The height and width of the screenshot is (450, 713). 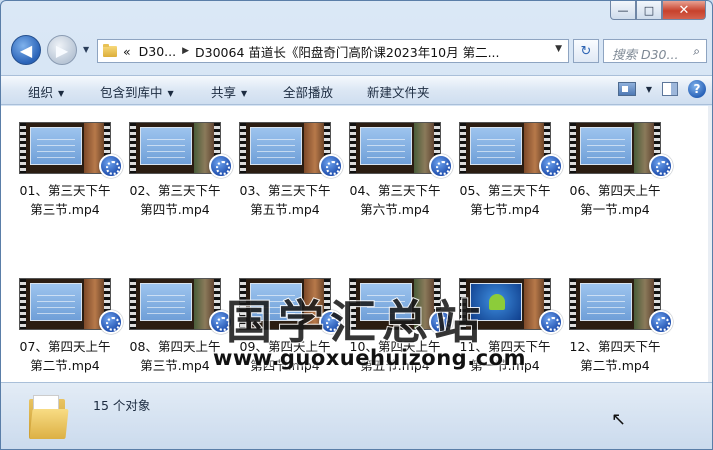 What do you see at coordinates (615, 190) in the screenshot?
I see `file-name-line1: 06、第四天上午` at bounding box center [615, 190].